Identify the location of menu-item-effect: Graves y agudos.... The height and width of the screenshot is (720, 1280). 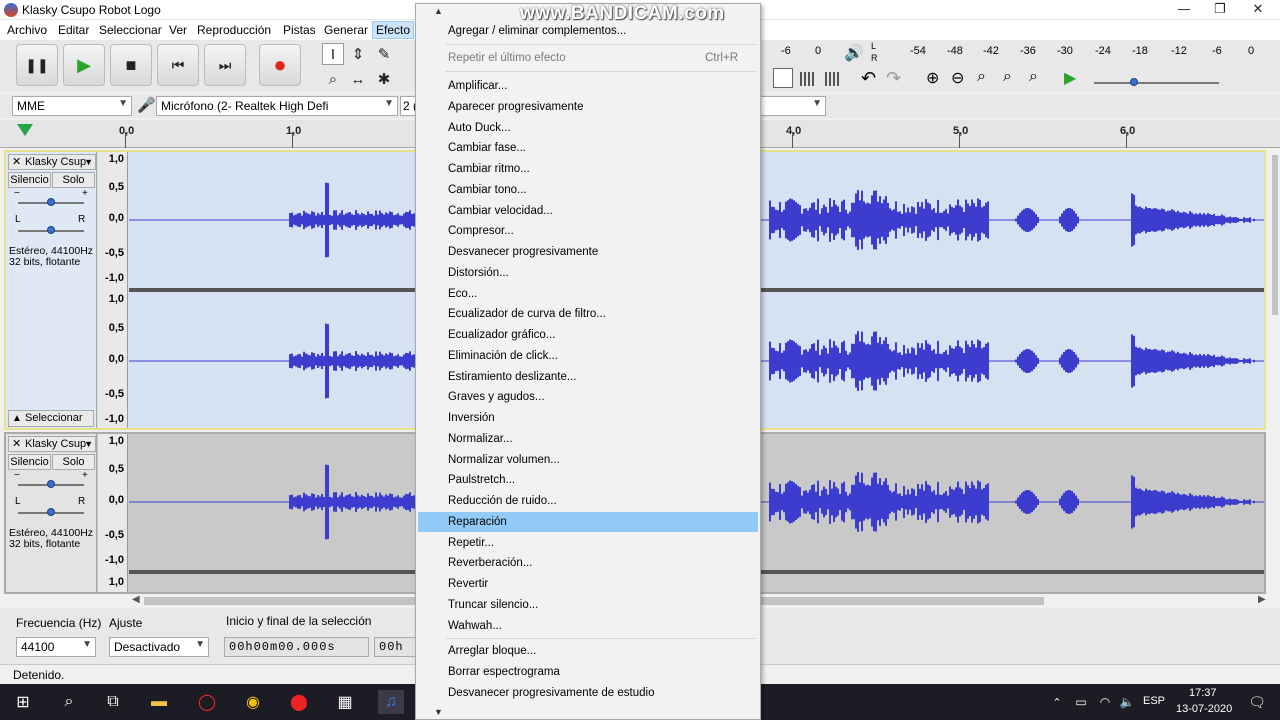
(588, 397).